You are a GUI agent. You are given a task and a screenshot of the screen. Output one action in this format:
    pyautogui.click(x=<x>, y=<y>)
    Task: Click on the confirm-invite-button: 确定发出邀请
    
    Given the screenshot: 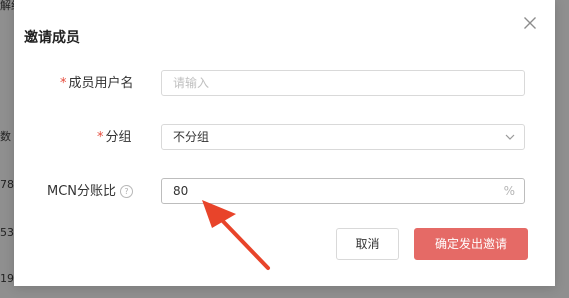 What is the action you would take?
    pyautogui.click(x=471, y=244)
    